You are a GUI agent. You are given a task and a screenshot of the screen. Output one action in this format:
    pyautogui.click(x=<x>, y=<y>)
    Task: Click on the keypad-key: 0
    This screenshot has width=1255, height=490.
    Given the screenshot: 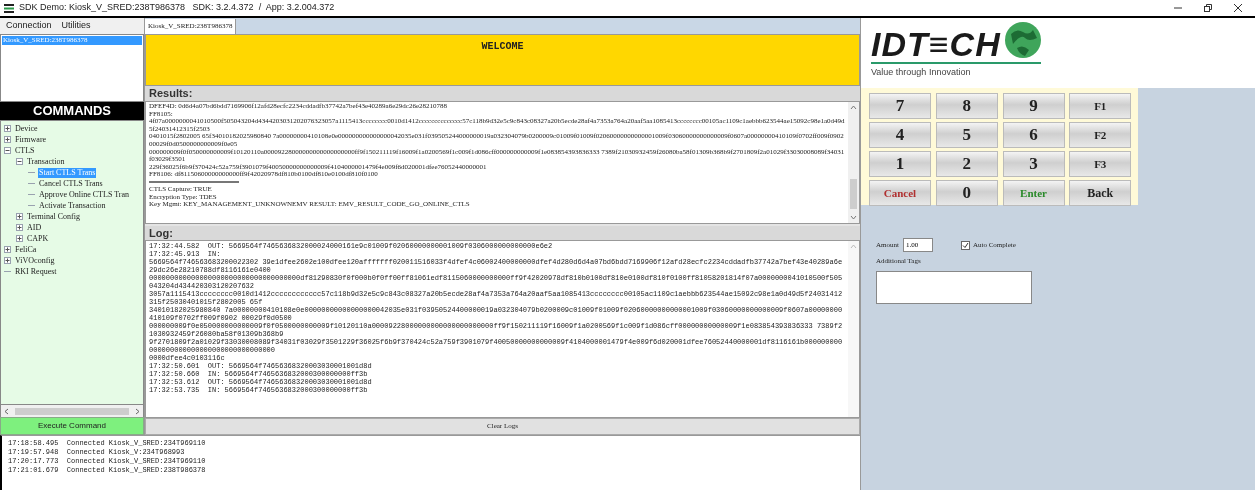 What is the action you would take?
    pyautogui.click(x=966, y=193)
    